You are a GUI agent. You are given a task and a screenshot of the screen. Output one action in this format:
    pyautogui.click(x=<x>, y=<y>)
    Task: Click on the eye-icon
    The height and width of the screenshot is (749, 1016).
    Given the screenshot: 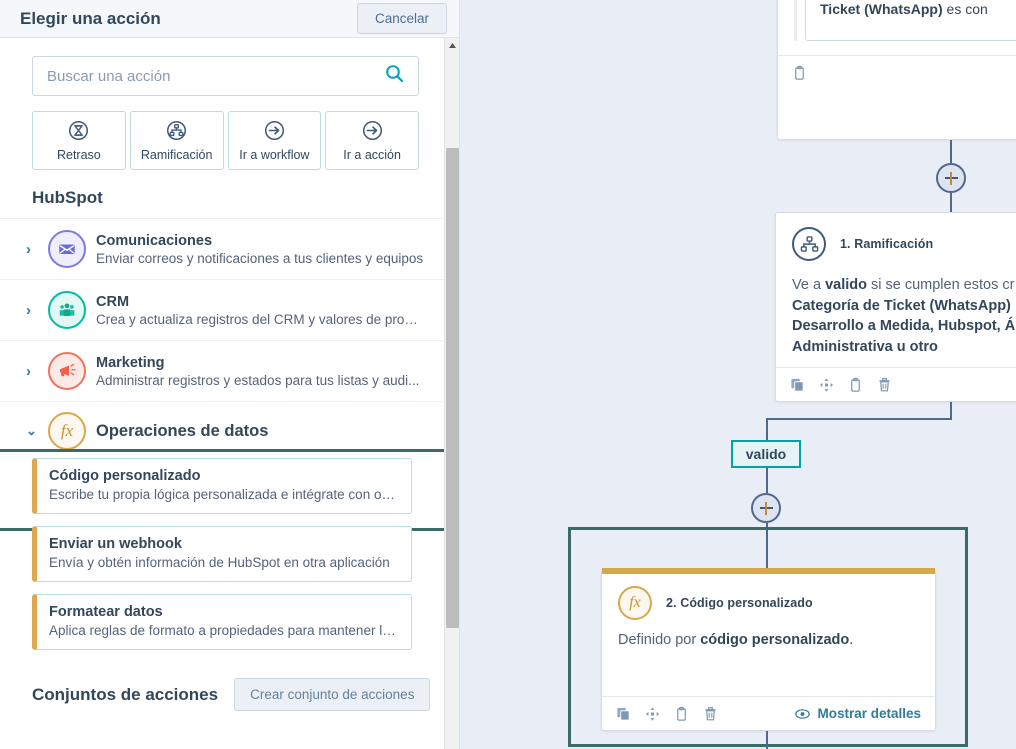 What is the action you would take?
    pyautogui.click(x=803, y=714)
    